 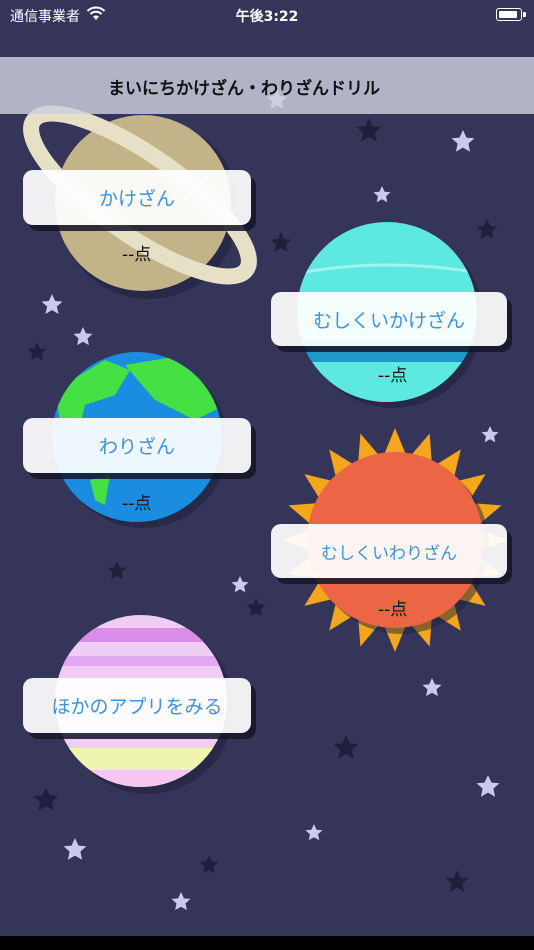 I want to click on multiplication-label: かけざん, so click(x=136, y=199).